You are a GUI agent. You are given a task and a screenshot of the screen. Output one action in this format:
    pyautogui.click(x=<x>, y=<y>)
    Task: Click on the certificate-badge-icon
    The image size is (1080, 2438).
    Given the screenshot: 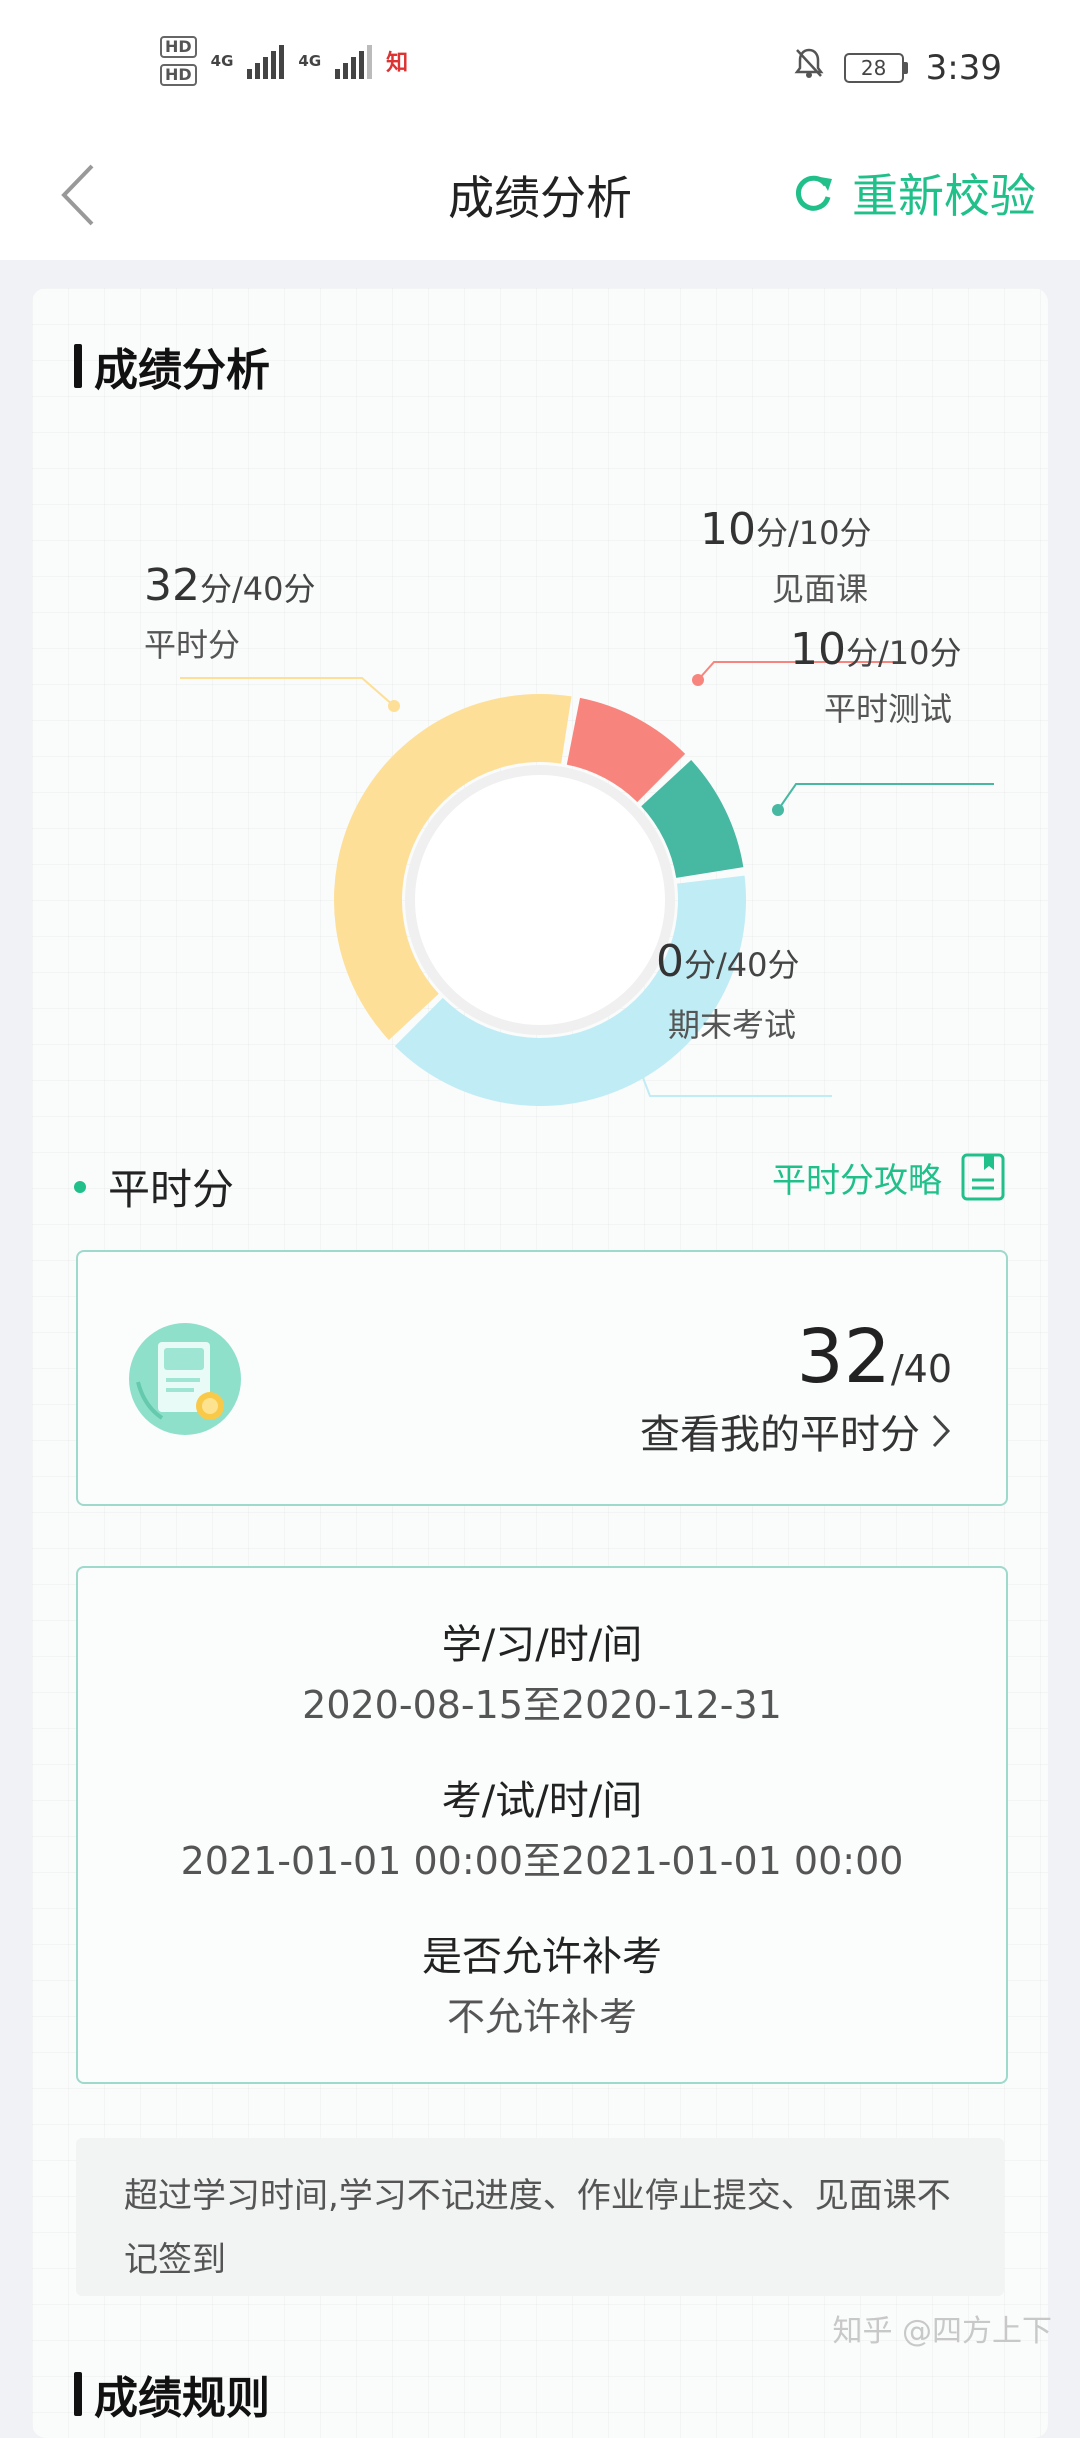 What is the action you would take?
    pyautogui.click(x=185, y=1379)
    